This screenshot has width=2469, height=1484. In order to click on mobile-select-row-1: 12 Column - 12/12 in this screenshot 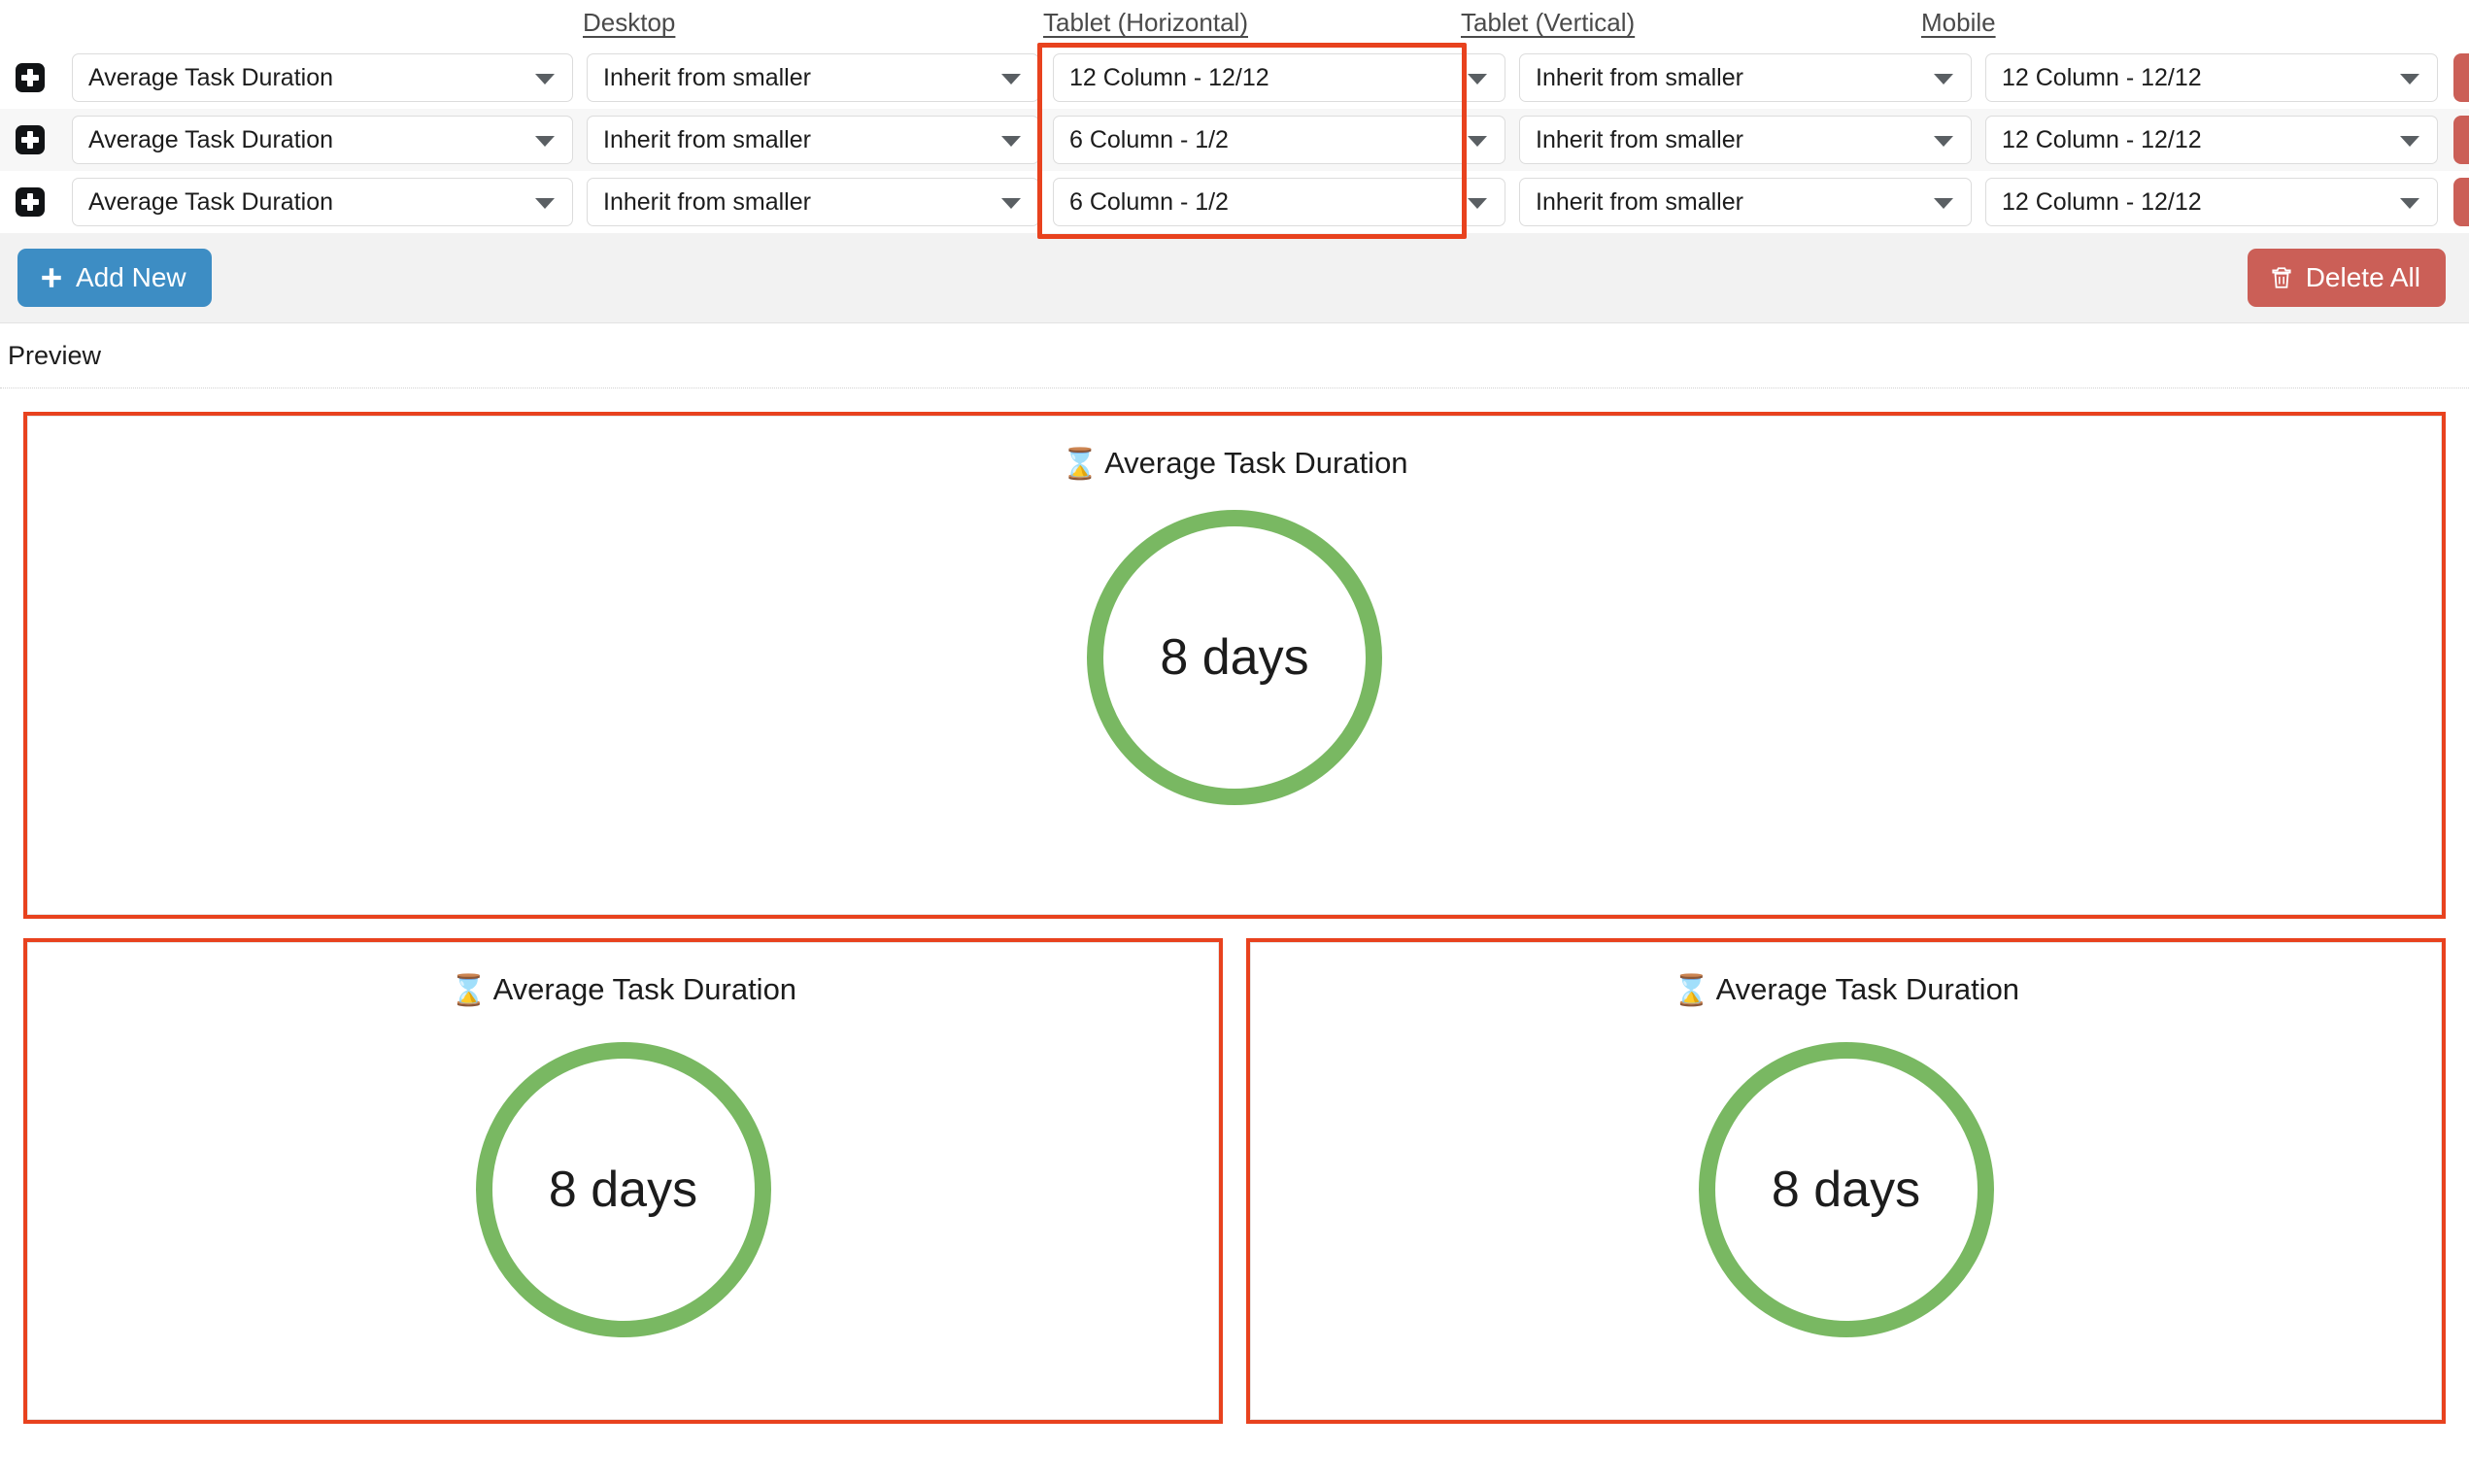, I will do `click(2211, 78)`.